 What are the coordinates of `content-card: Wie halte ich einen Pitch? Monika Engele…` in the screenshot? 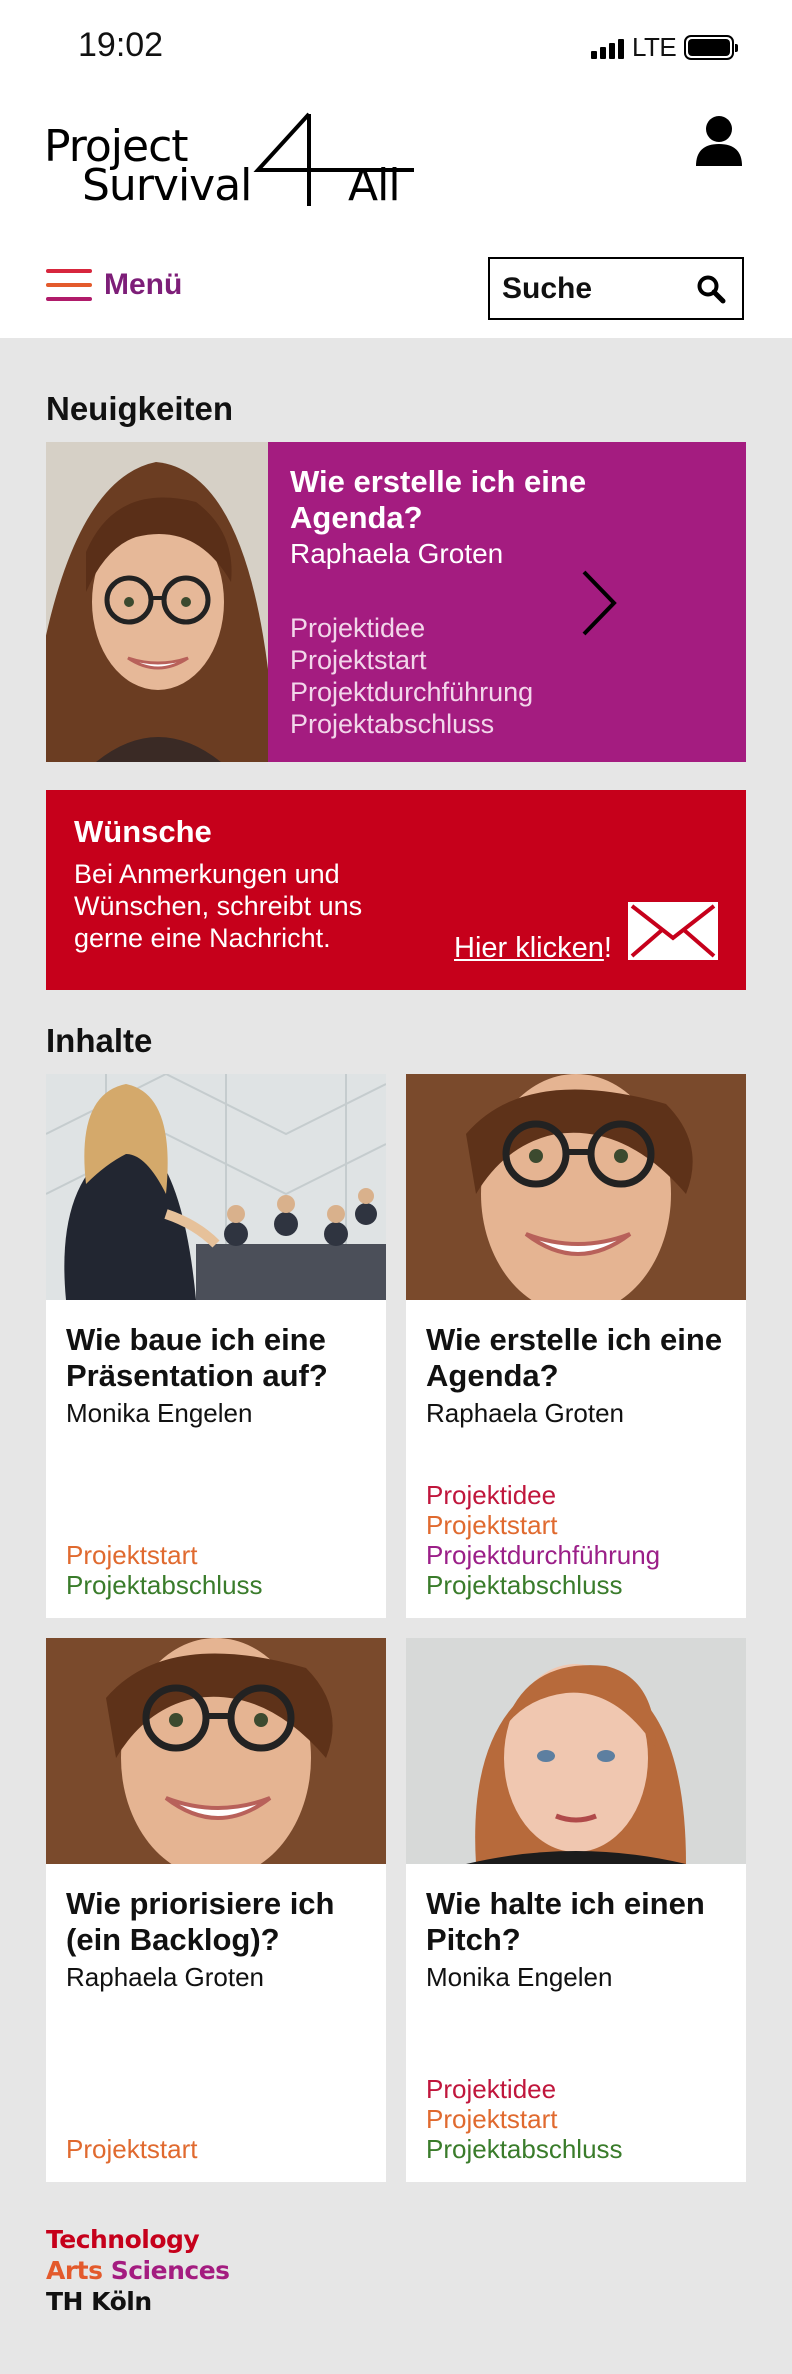 It's located at (576, 1910).